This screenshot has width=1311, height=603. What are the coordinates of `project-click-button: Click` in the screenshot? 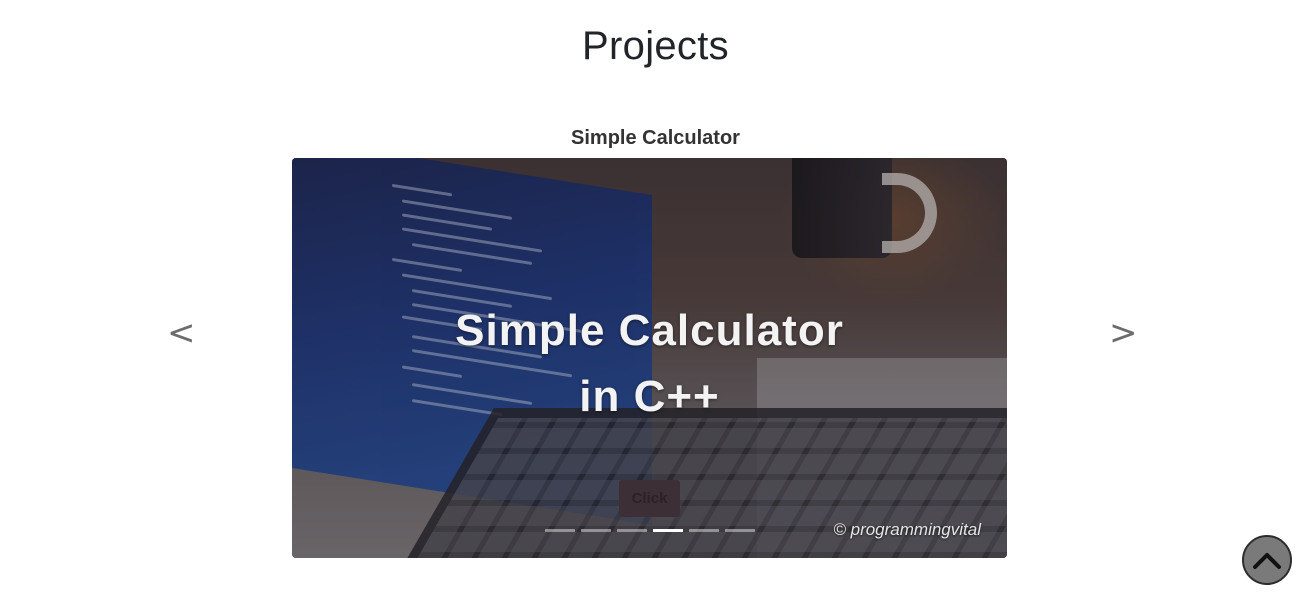 It's located at (649, 498).